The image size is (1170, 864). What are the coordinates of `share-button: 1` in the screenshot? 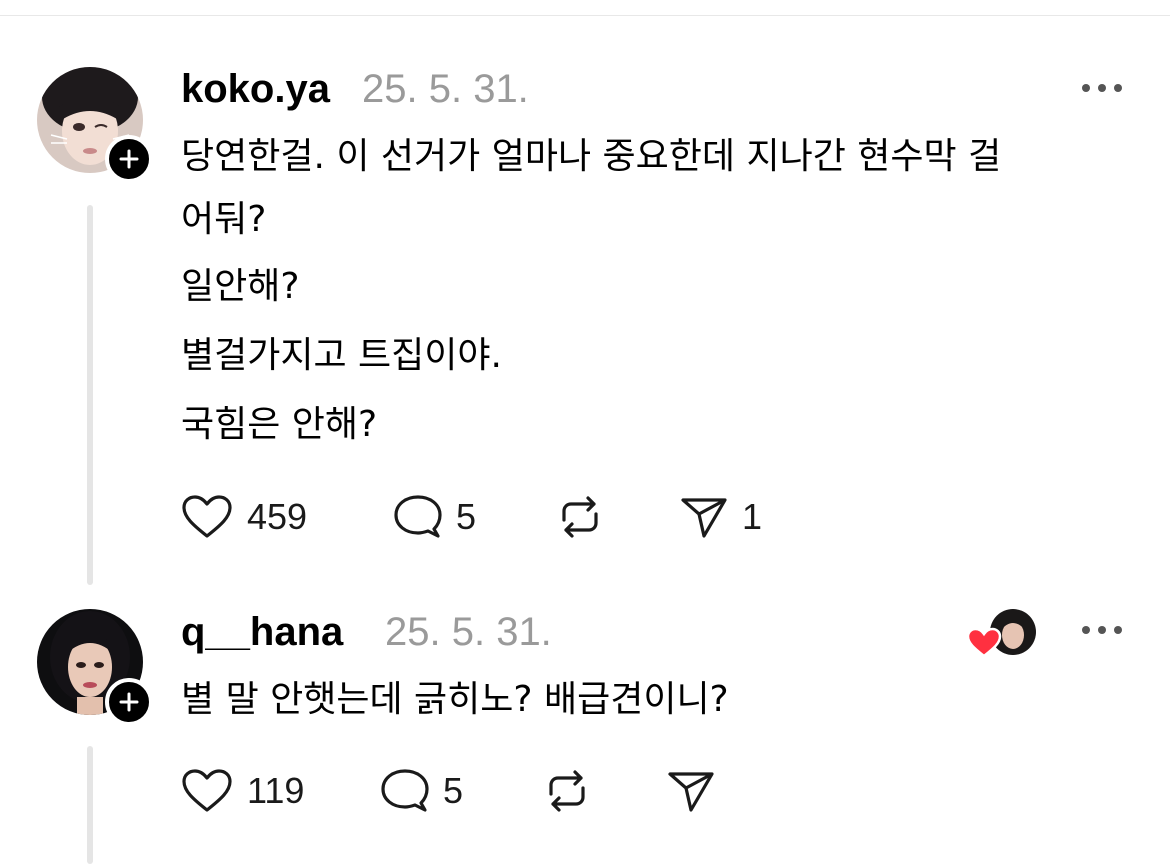 It's located at (721, 517).